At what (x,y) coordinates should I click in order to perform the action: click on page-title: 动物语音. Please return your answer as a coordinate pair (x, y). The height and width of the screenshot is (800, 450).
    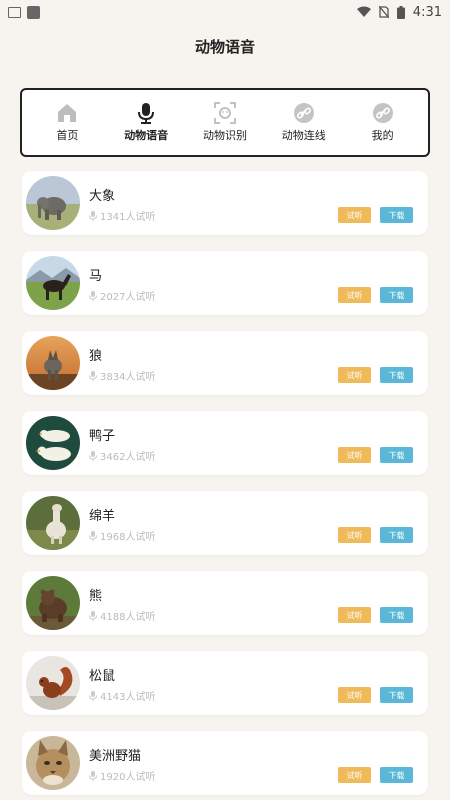
    Looking at the image, I should click on (224, 46).